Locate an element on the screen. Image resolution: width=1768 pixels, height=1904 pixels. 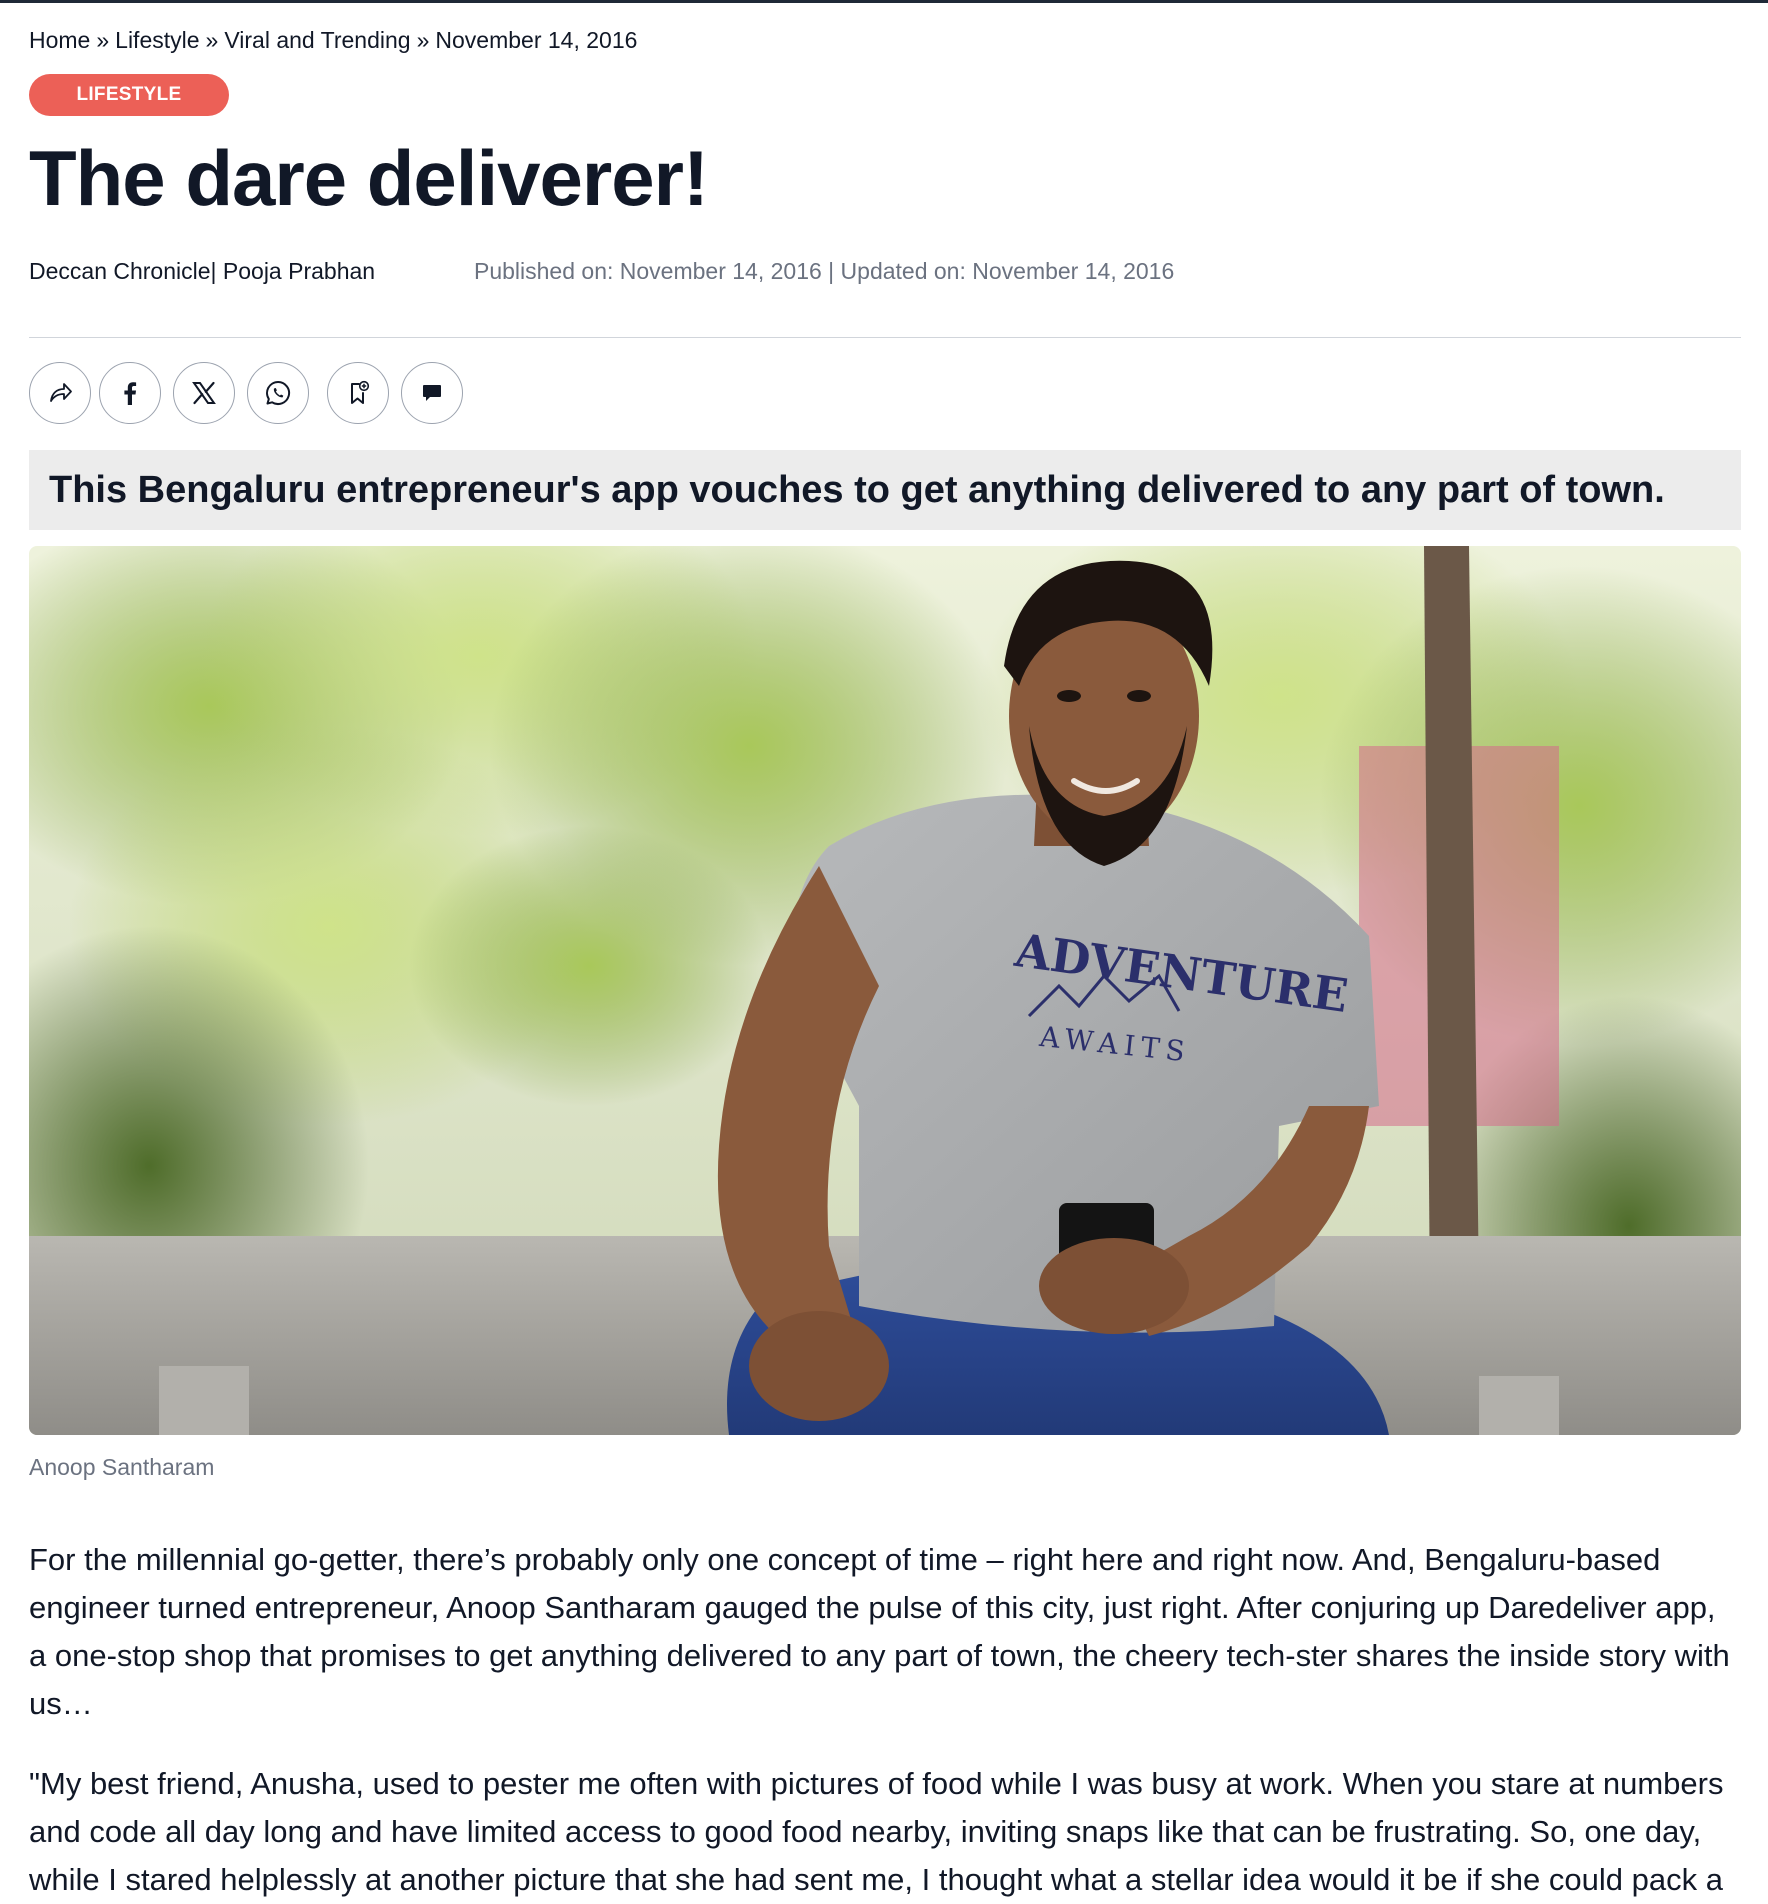
facebook-share-button is located at coordinates (130, 393).